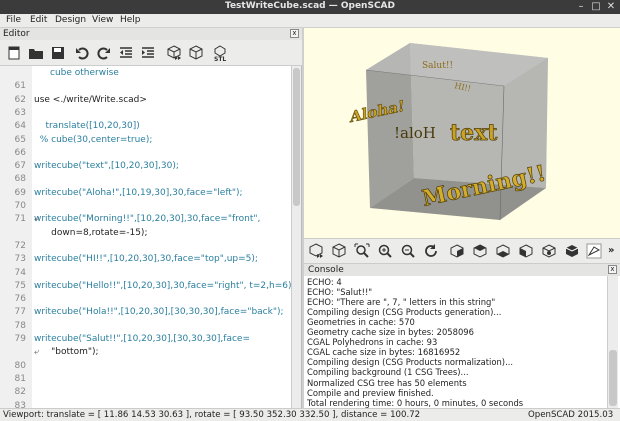  Describe the element at coordinates (372, 342) in the screenshot. I see `console-line: CGAL Polyhedrons in cache: 93` at that location.